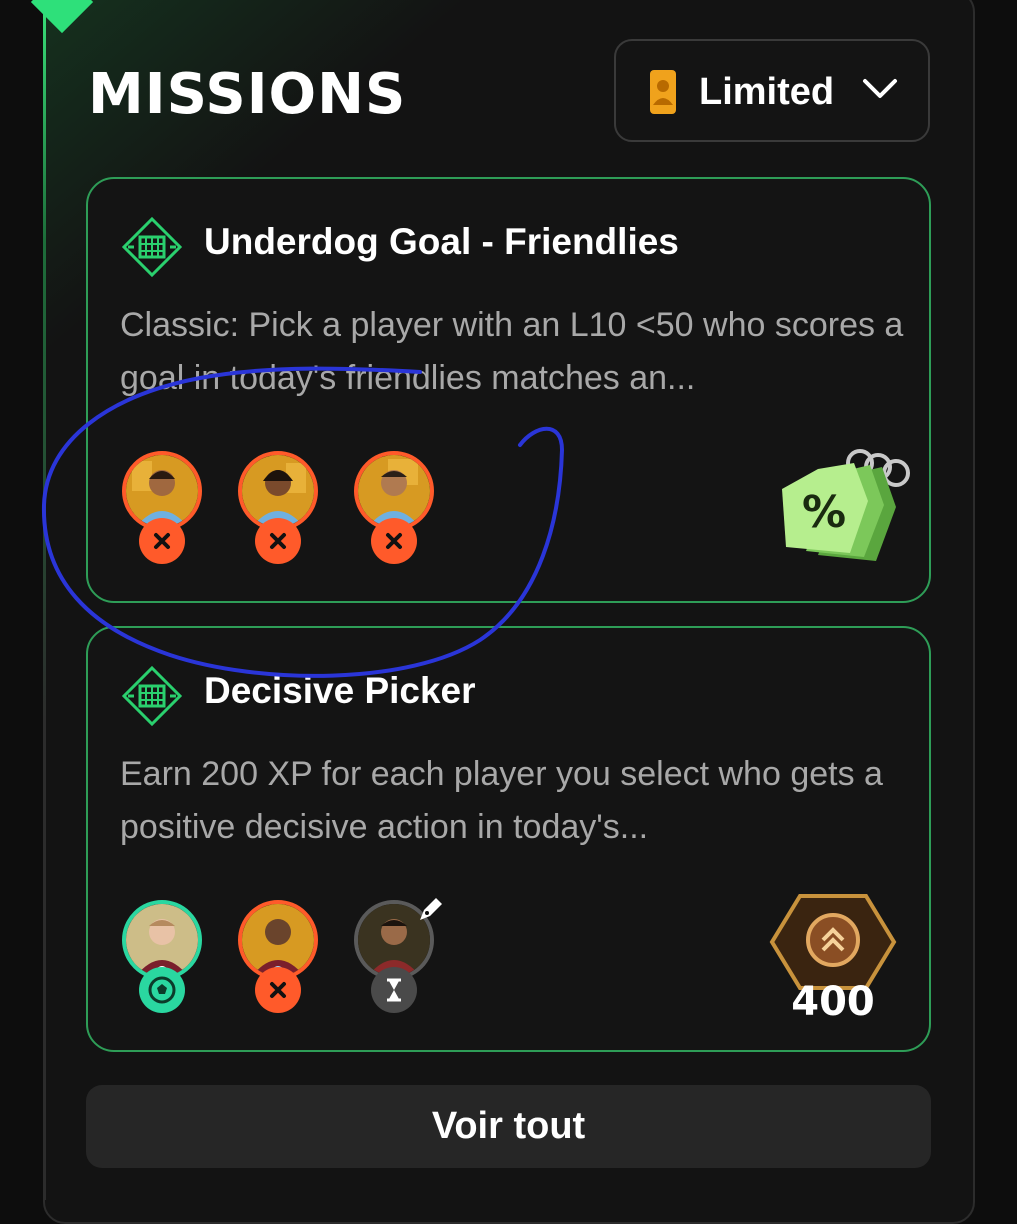 This screenshot has width=1017, height=1224. I want to click on chevron-down-icon, so click(880, 91).